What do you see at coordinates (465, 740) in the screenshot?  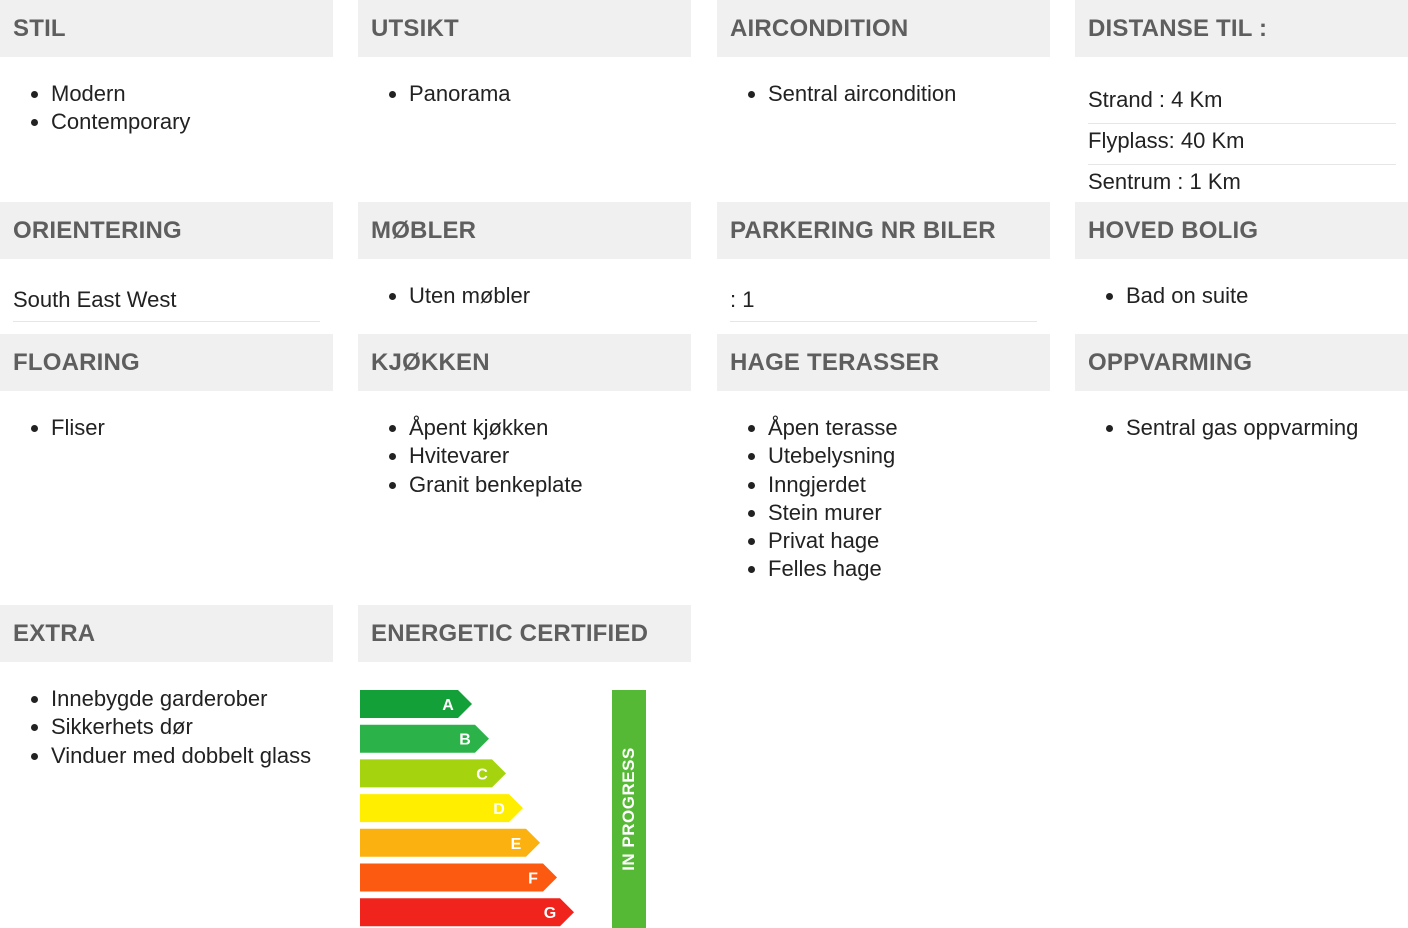 I see `energy-class-label: B` at bounding box center [465, 740].